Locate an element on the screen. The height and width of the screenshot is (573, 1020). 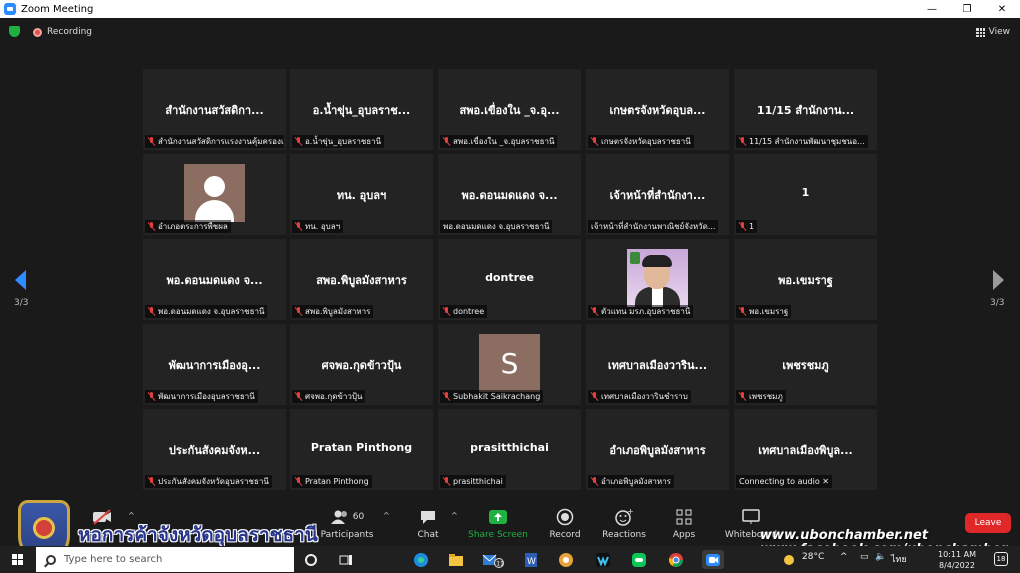
participant-name-label: Connecting to audio ✕ is located at coordinates (784, 481).